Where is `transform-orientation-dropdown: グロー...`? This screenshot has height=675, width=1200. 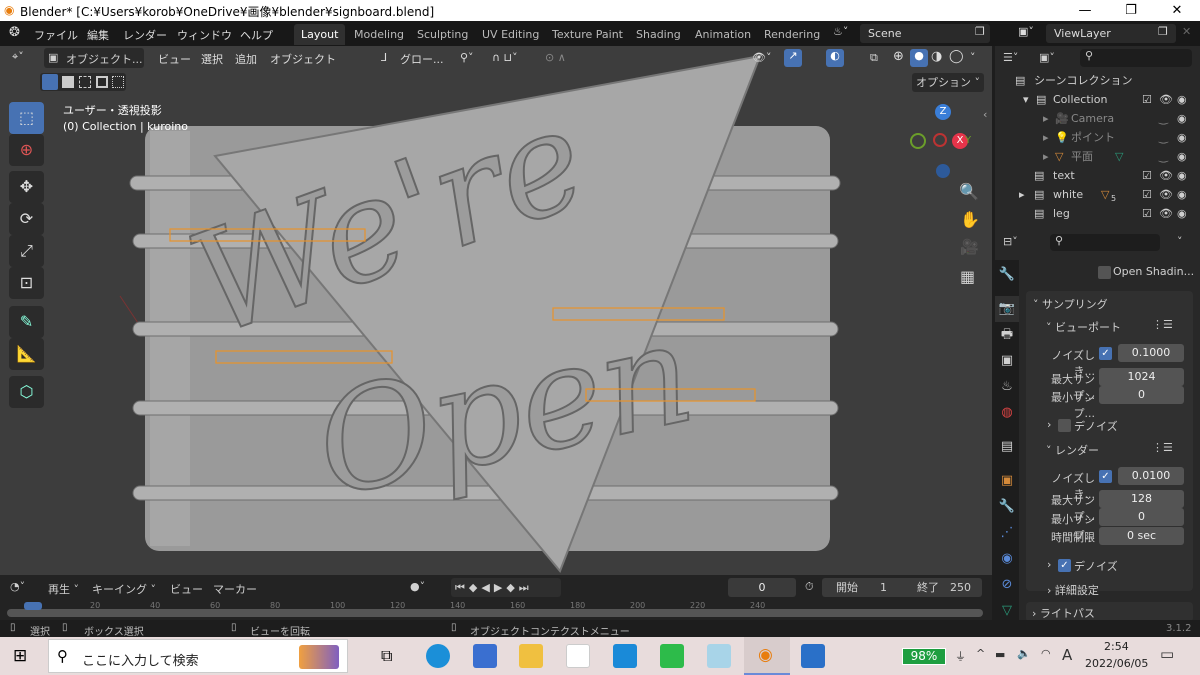
transform-orientation-dropdown: グロー... is located at coordinates (422, 59).